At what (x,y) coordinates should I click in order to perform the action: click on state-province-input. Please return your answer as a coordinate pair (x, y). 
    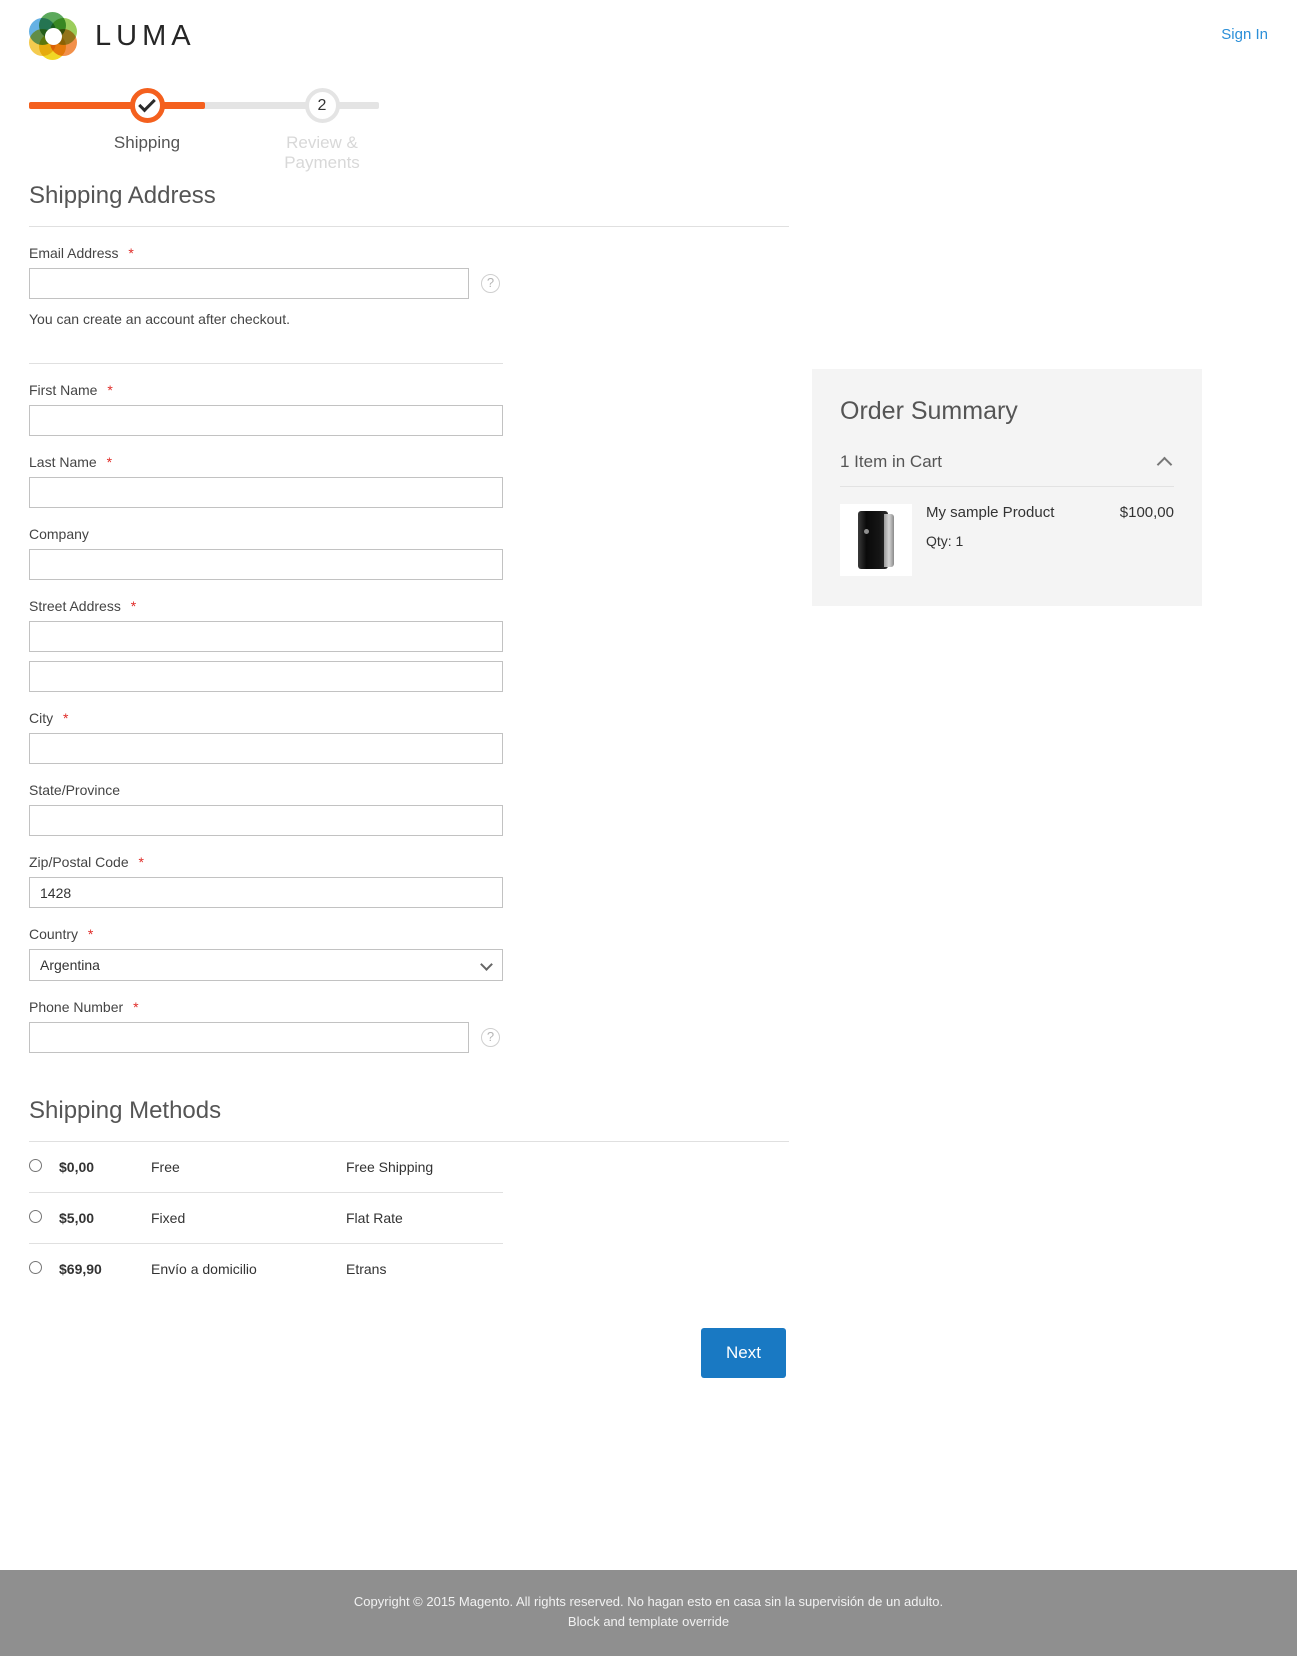
    Looking at the image, I should click on (266, 820).